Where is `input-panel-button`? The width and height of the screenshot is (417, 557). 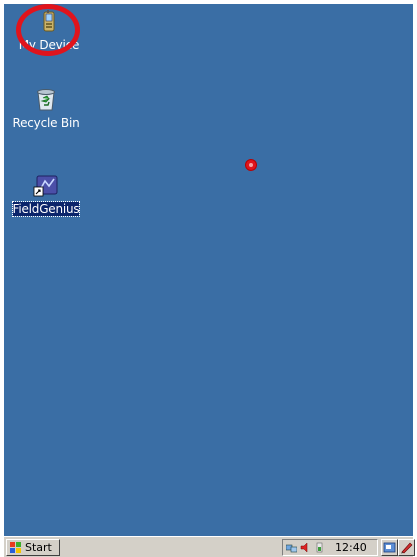
input-panel-button is located at coordinates (406, 547).